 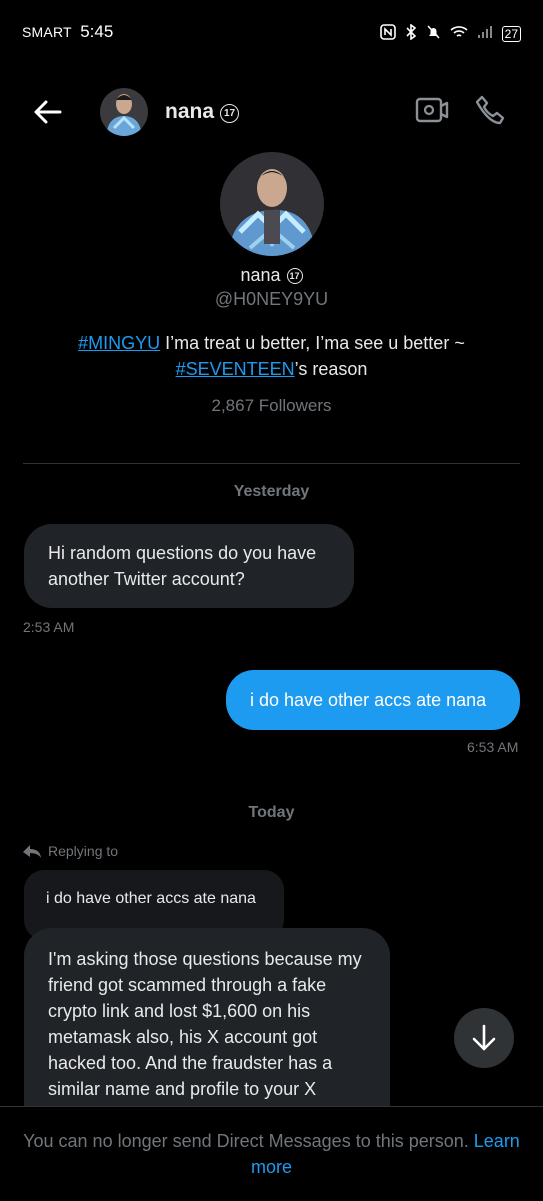 What do you see at coordinates (49, 627) in the screenshot?
I see `message-timestamp: 2:53 AM` at bounding box center [49, 627].